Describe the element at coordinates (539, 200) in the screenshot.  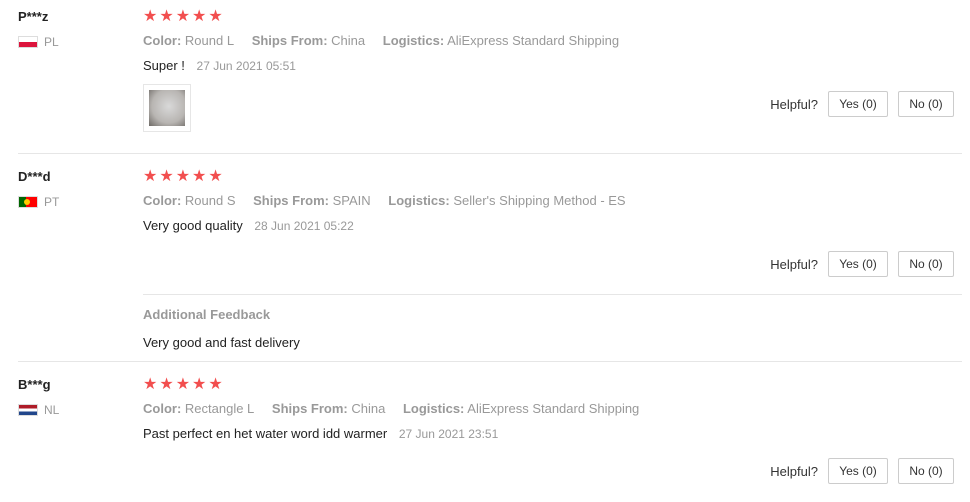
I see `logistics-value: Seller's Shipping Method - ES` at that location.